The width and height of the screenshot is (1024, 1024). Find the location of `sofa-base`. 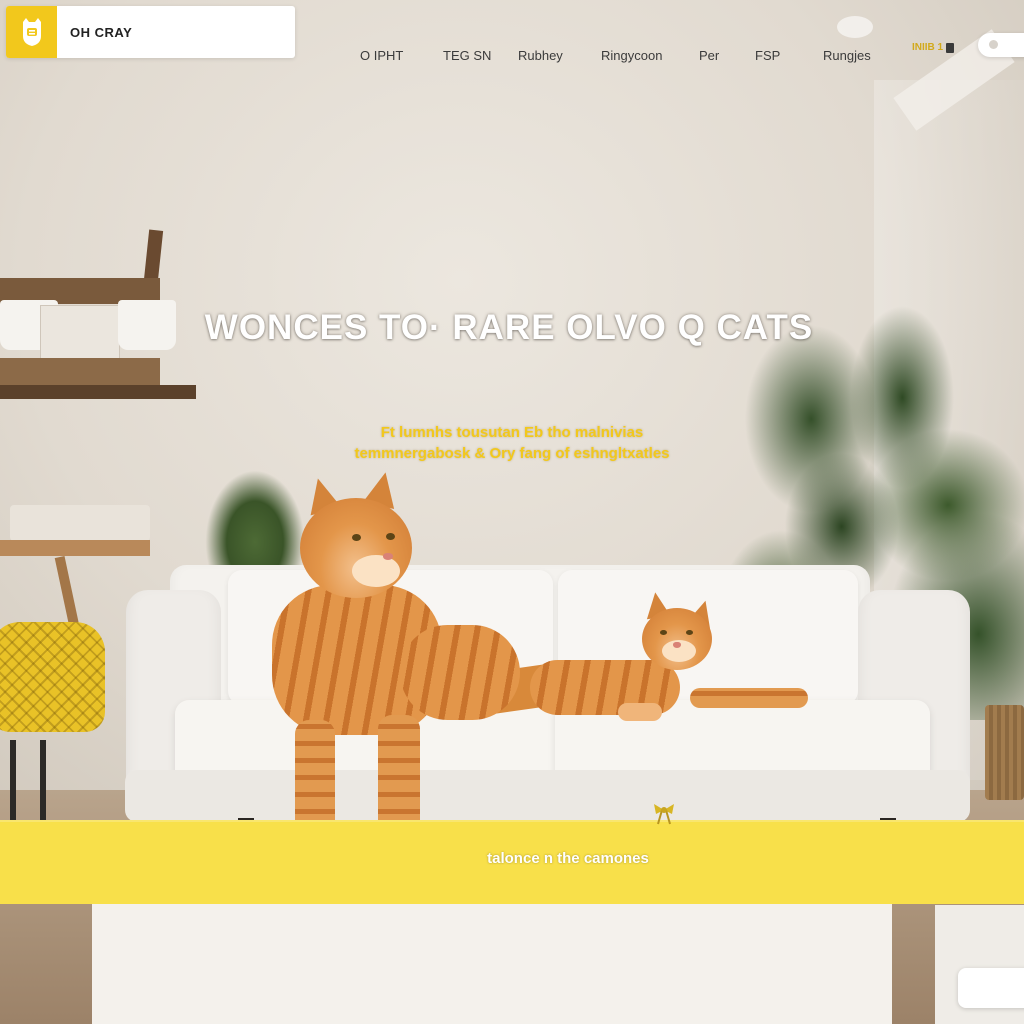

sofa-base is located at coordinates (547, 796).